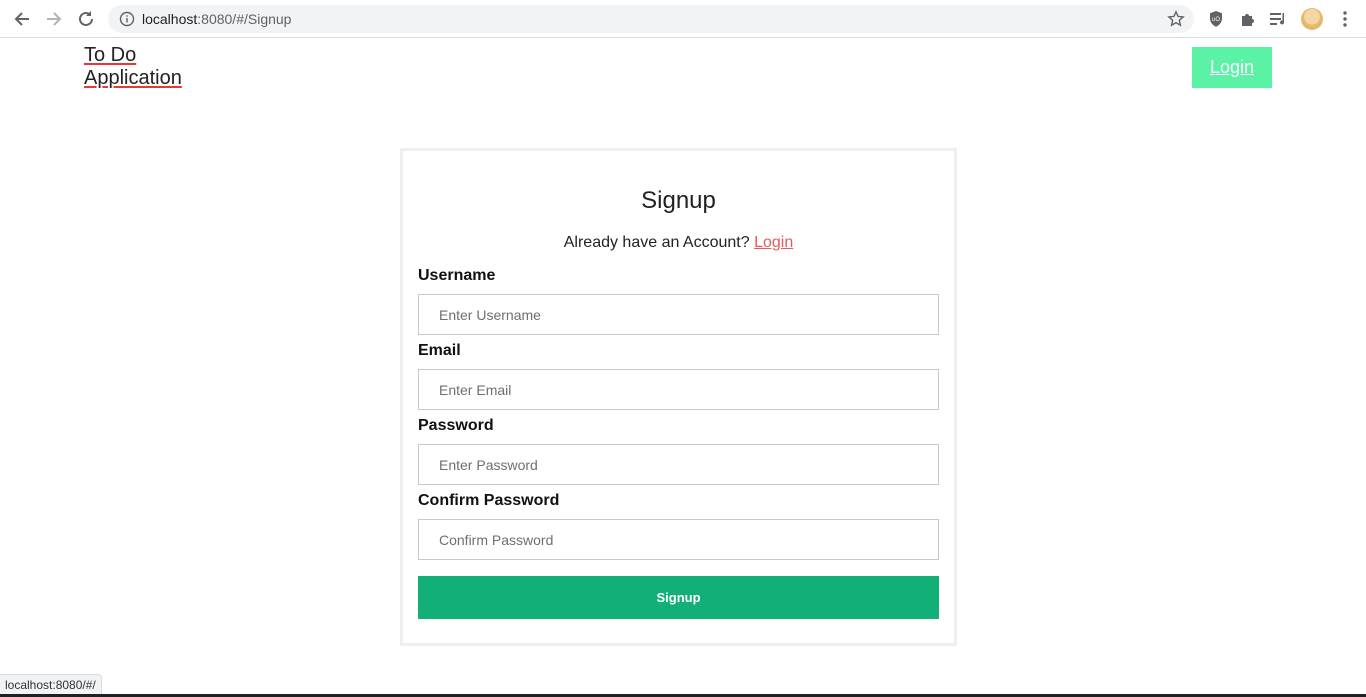 Image resolution: width=1366 pixels, height=697 pixels. What do you see at coordinates (651, 19) in the screenshot?
I see `address-bar: localhost:8080/#/Signup` at bounding box center [651, 19].